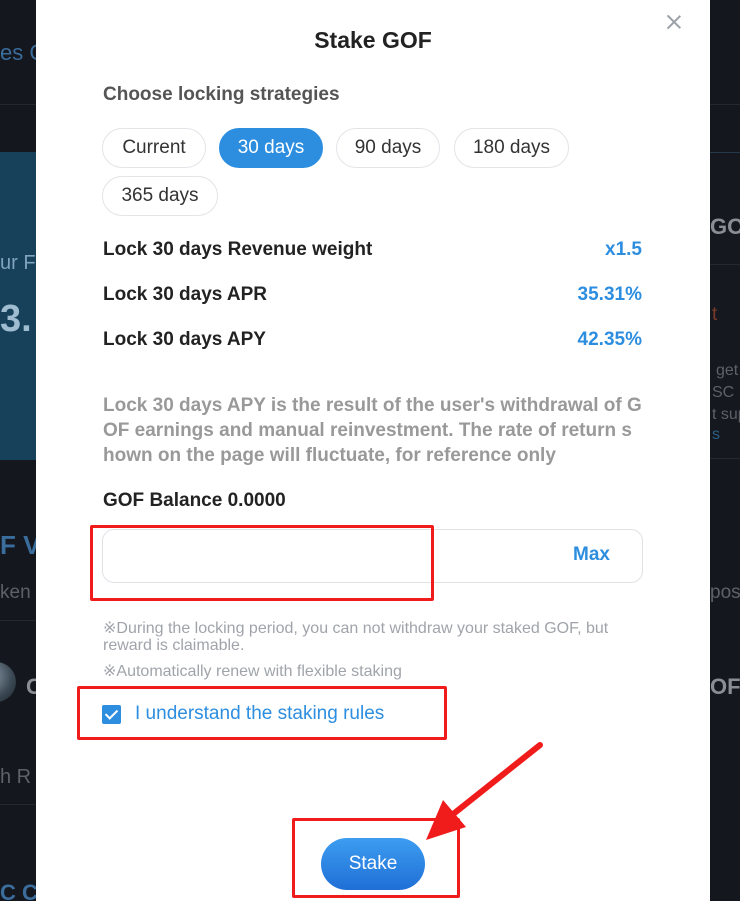 Image resolution: width=740 pixels, height=901 pixels. What do you see at coordinates (327, 556) in the screenshot?
I see `amount-input` at bounding box center [327, 556].